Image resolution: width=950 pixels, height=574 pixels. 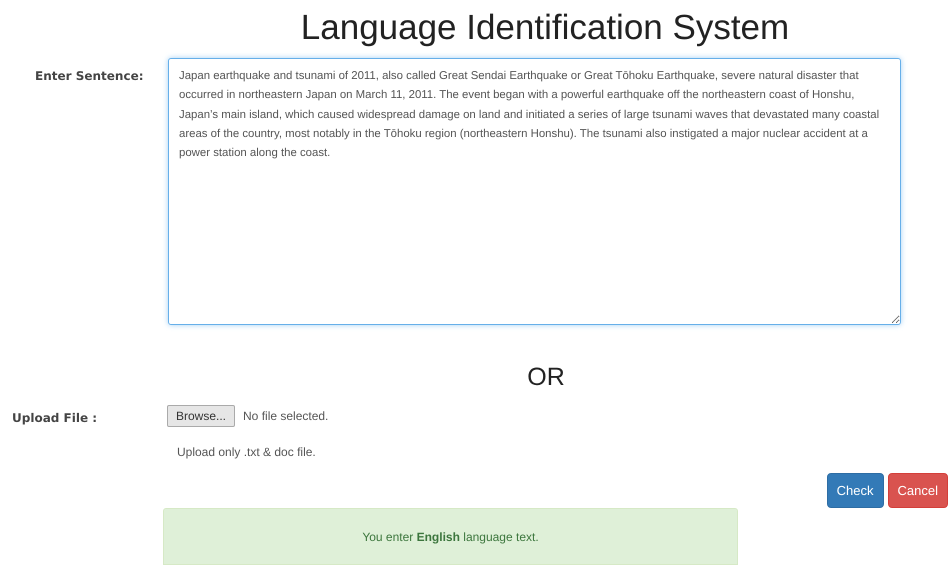 I want to click on field-label: Upload File :, so click(x=54, y=418).